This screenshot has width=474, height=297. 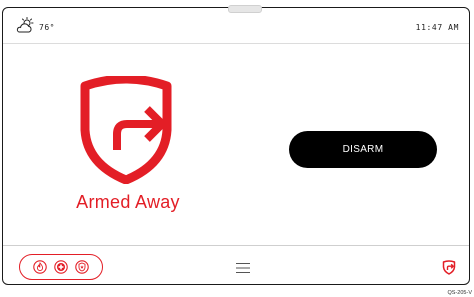 What do you see at coordinates (40, 267) in the screenshot?
I see `fire-icon` at bounding box center [40, 267].